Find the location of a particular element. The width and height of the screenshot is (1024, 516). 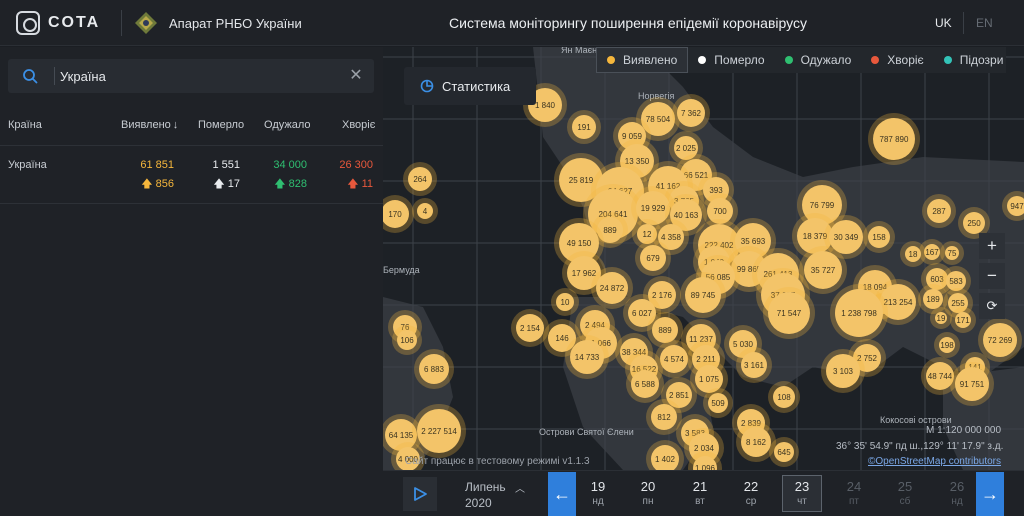

bubble-count: 198 is located at coordinates (947, 345).